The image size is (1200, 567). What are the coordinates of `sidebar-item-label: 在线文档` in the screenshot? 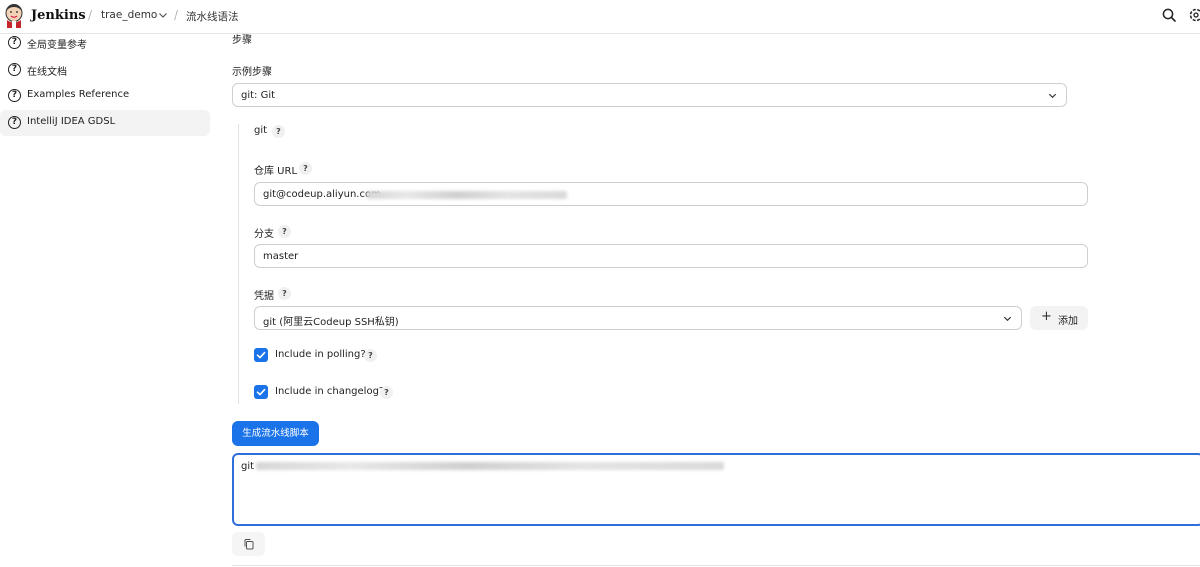 It's located at (47, 72).